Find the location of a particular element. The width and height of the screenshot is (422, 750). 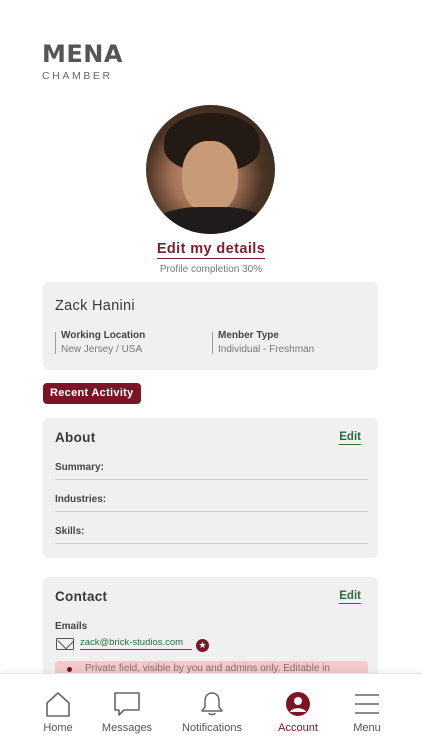

tab-home: Home is located at coordinates (58, 712).